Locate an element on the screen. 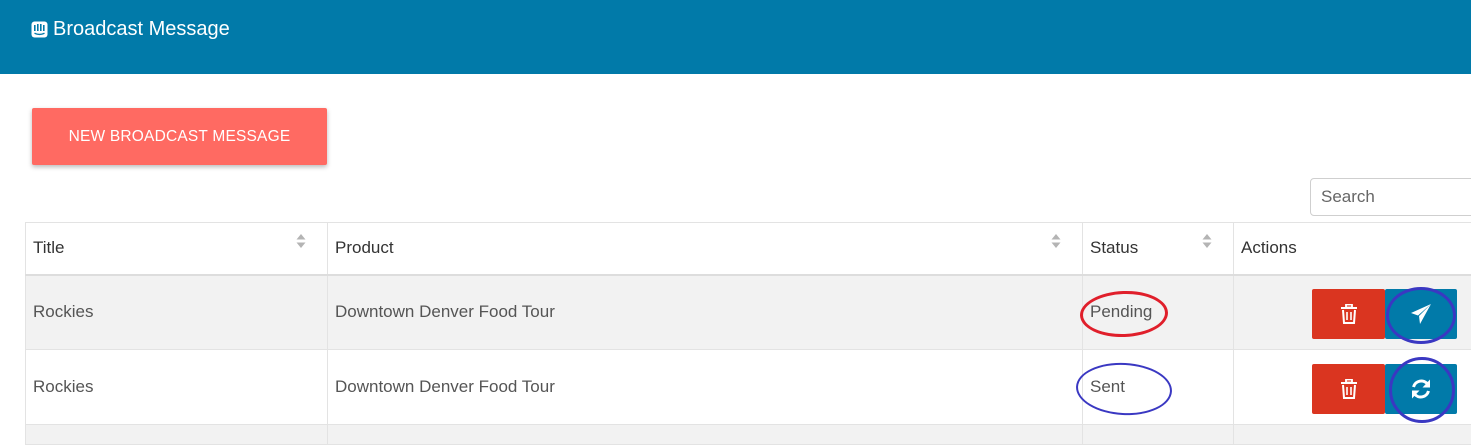 This screenshot has height=445, width=1471. new-broadcast-message-button: NEW BROADCAST MESSAGE is located at coordinates (179, 136).